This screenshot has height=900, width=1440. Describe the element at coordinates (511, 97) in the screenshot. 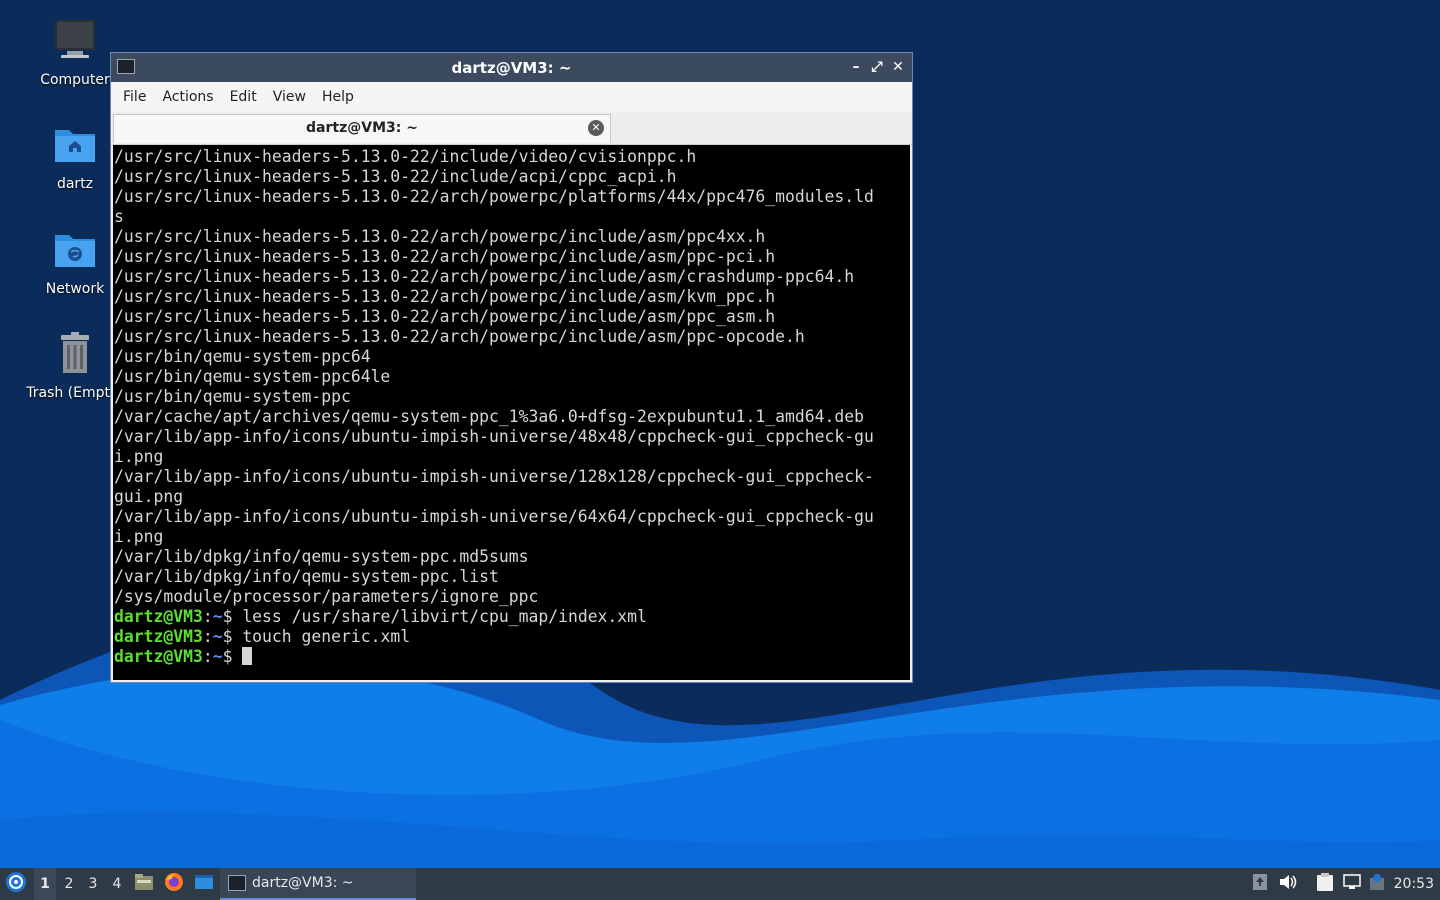

I see `menubar: File Actions Edit View Help` at that location.